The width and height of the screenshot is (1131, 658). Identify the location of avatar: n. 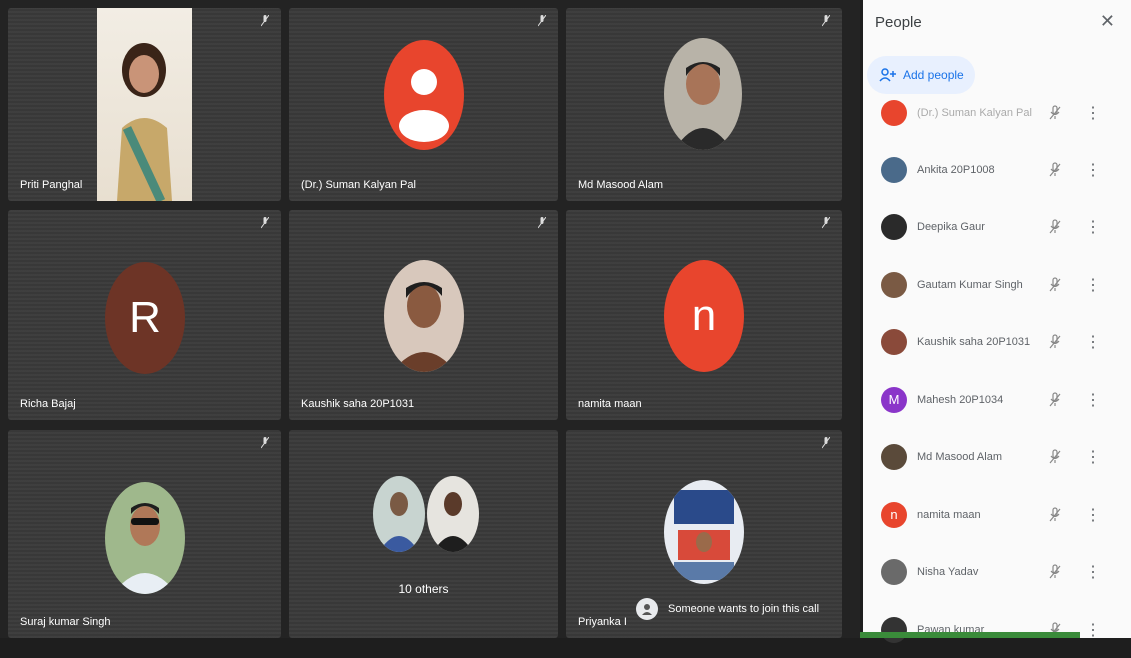
(704, 316).